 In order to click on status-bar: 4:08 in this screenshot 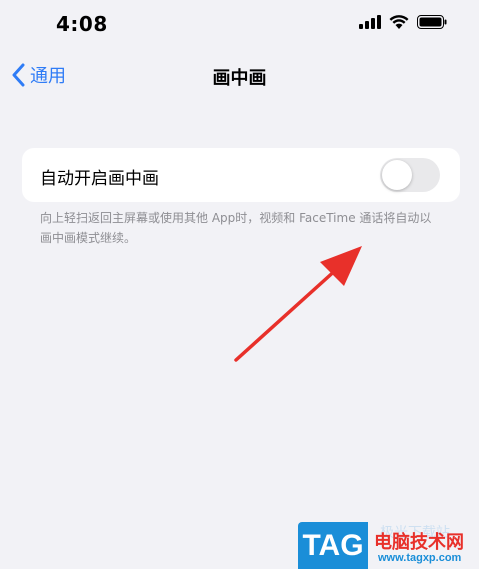, I will do `click(239, 25)`.